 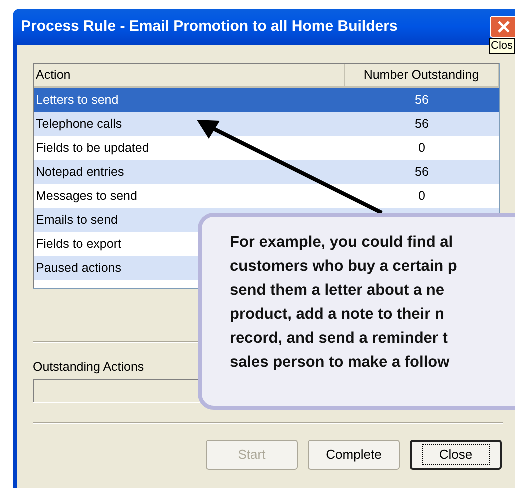 What do you see at coordinates (456, 455) in the screenshot?
I see `dialog-button: Close` at bounding box center [456, 455].